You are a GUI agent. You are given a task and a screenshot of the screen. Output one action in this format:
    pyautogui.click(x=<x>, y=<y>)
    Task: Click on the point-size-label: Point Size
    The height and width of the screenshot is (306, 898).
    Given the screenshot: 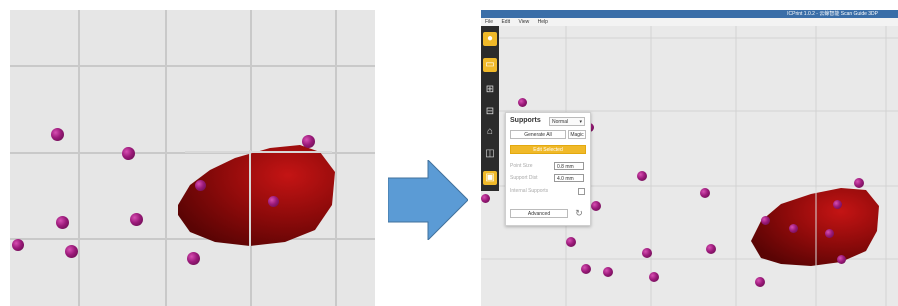 What is the action you would take?
    pyautogui.click(x=521, y=166)
    